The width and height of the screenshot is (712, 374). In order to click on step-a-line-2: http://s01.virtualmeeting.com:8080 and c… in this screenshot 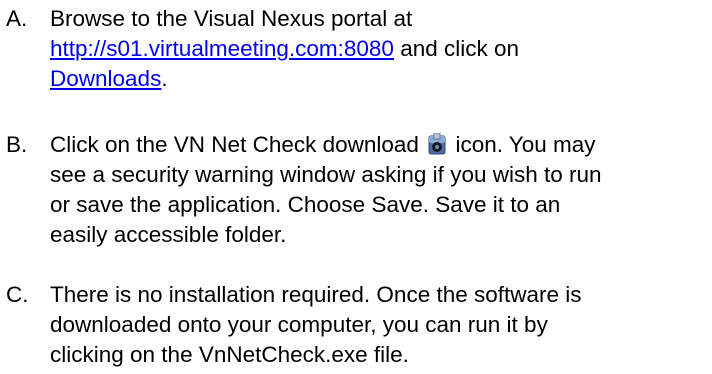, I will do `click(380, 49)`.